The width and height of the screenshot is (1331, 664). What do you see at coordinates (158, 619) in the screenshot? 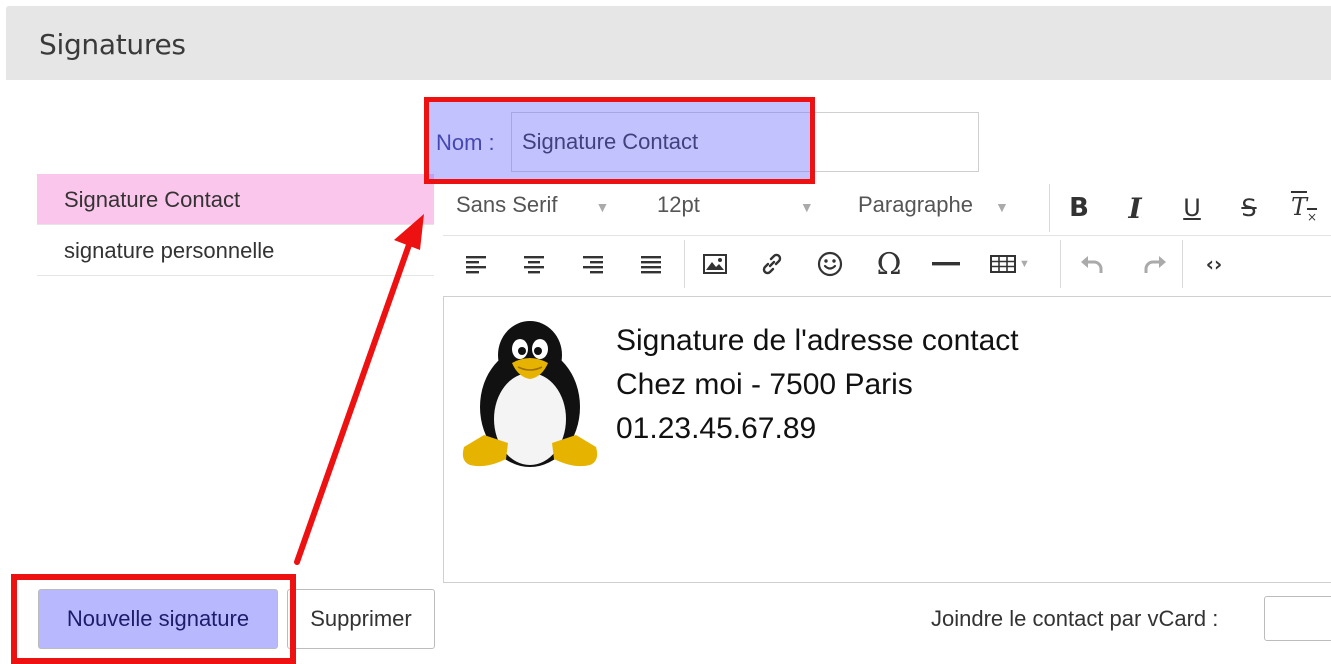
I see `new-signature-button: Nouvelle signature` at bounding box center [158, 619].